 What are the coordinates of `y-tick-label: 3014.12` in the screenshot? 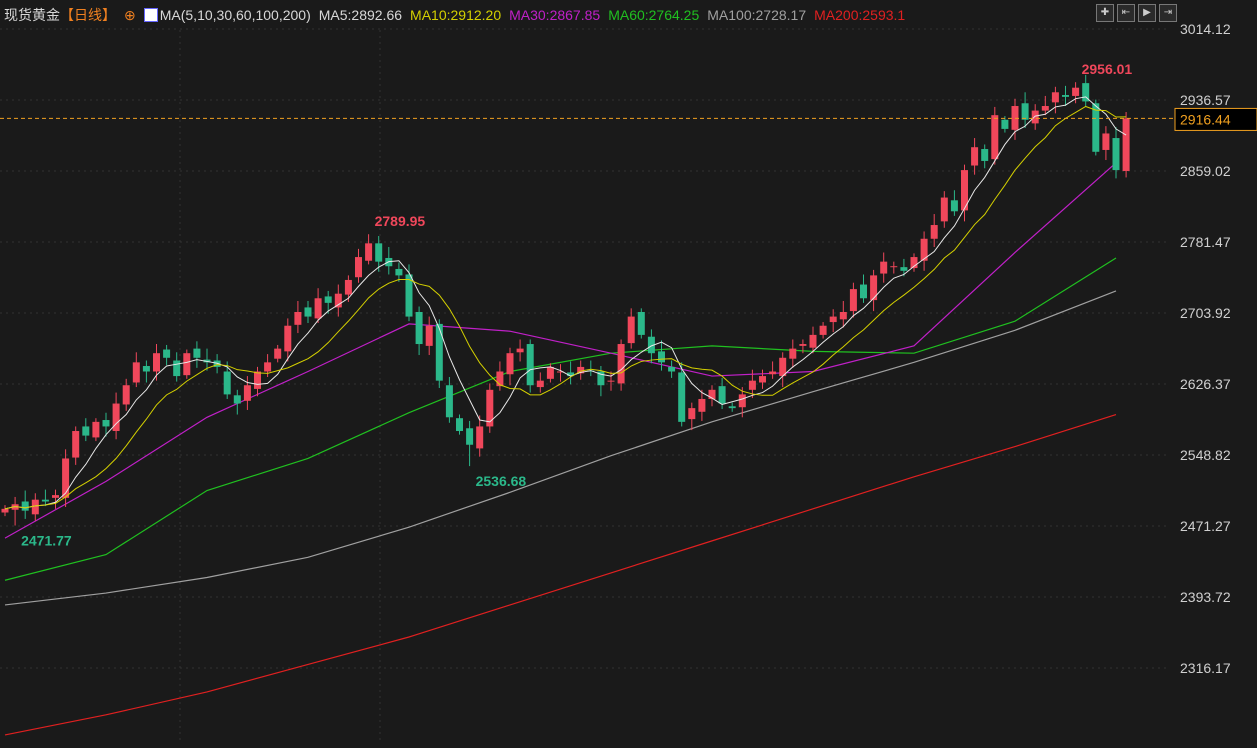 It's located at (1205, 29).